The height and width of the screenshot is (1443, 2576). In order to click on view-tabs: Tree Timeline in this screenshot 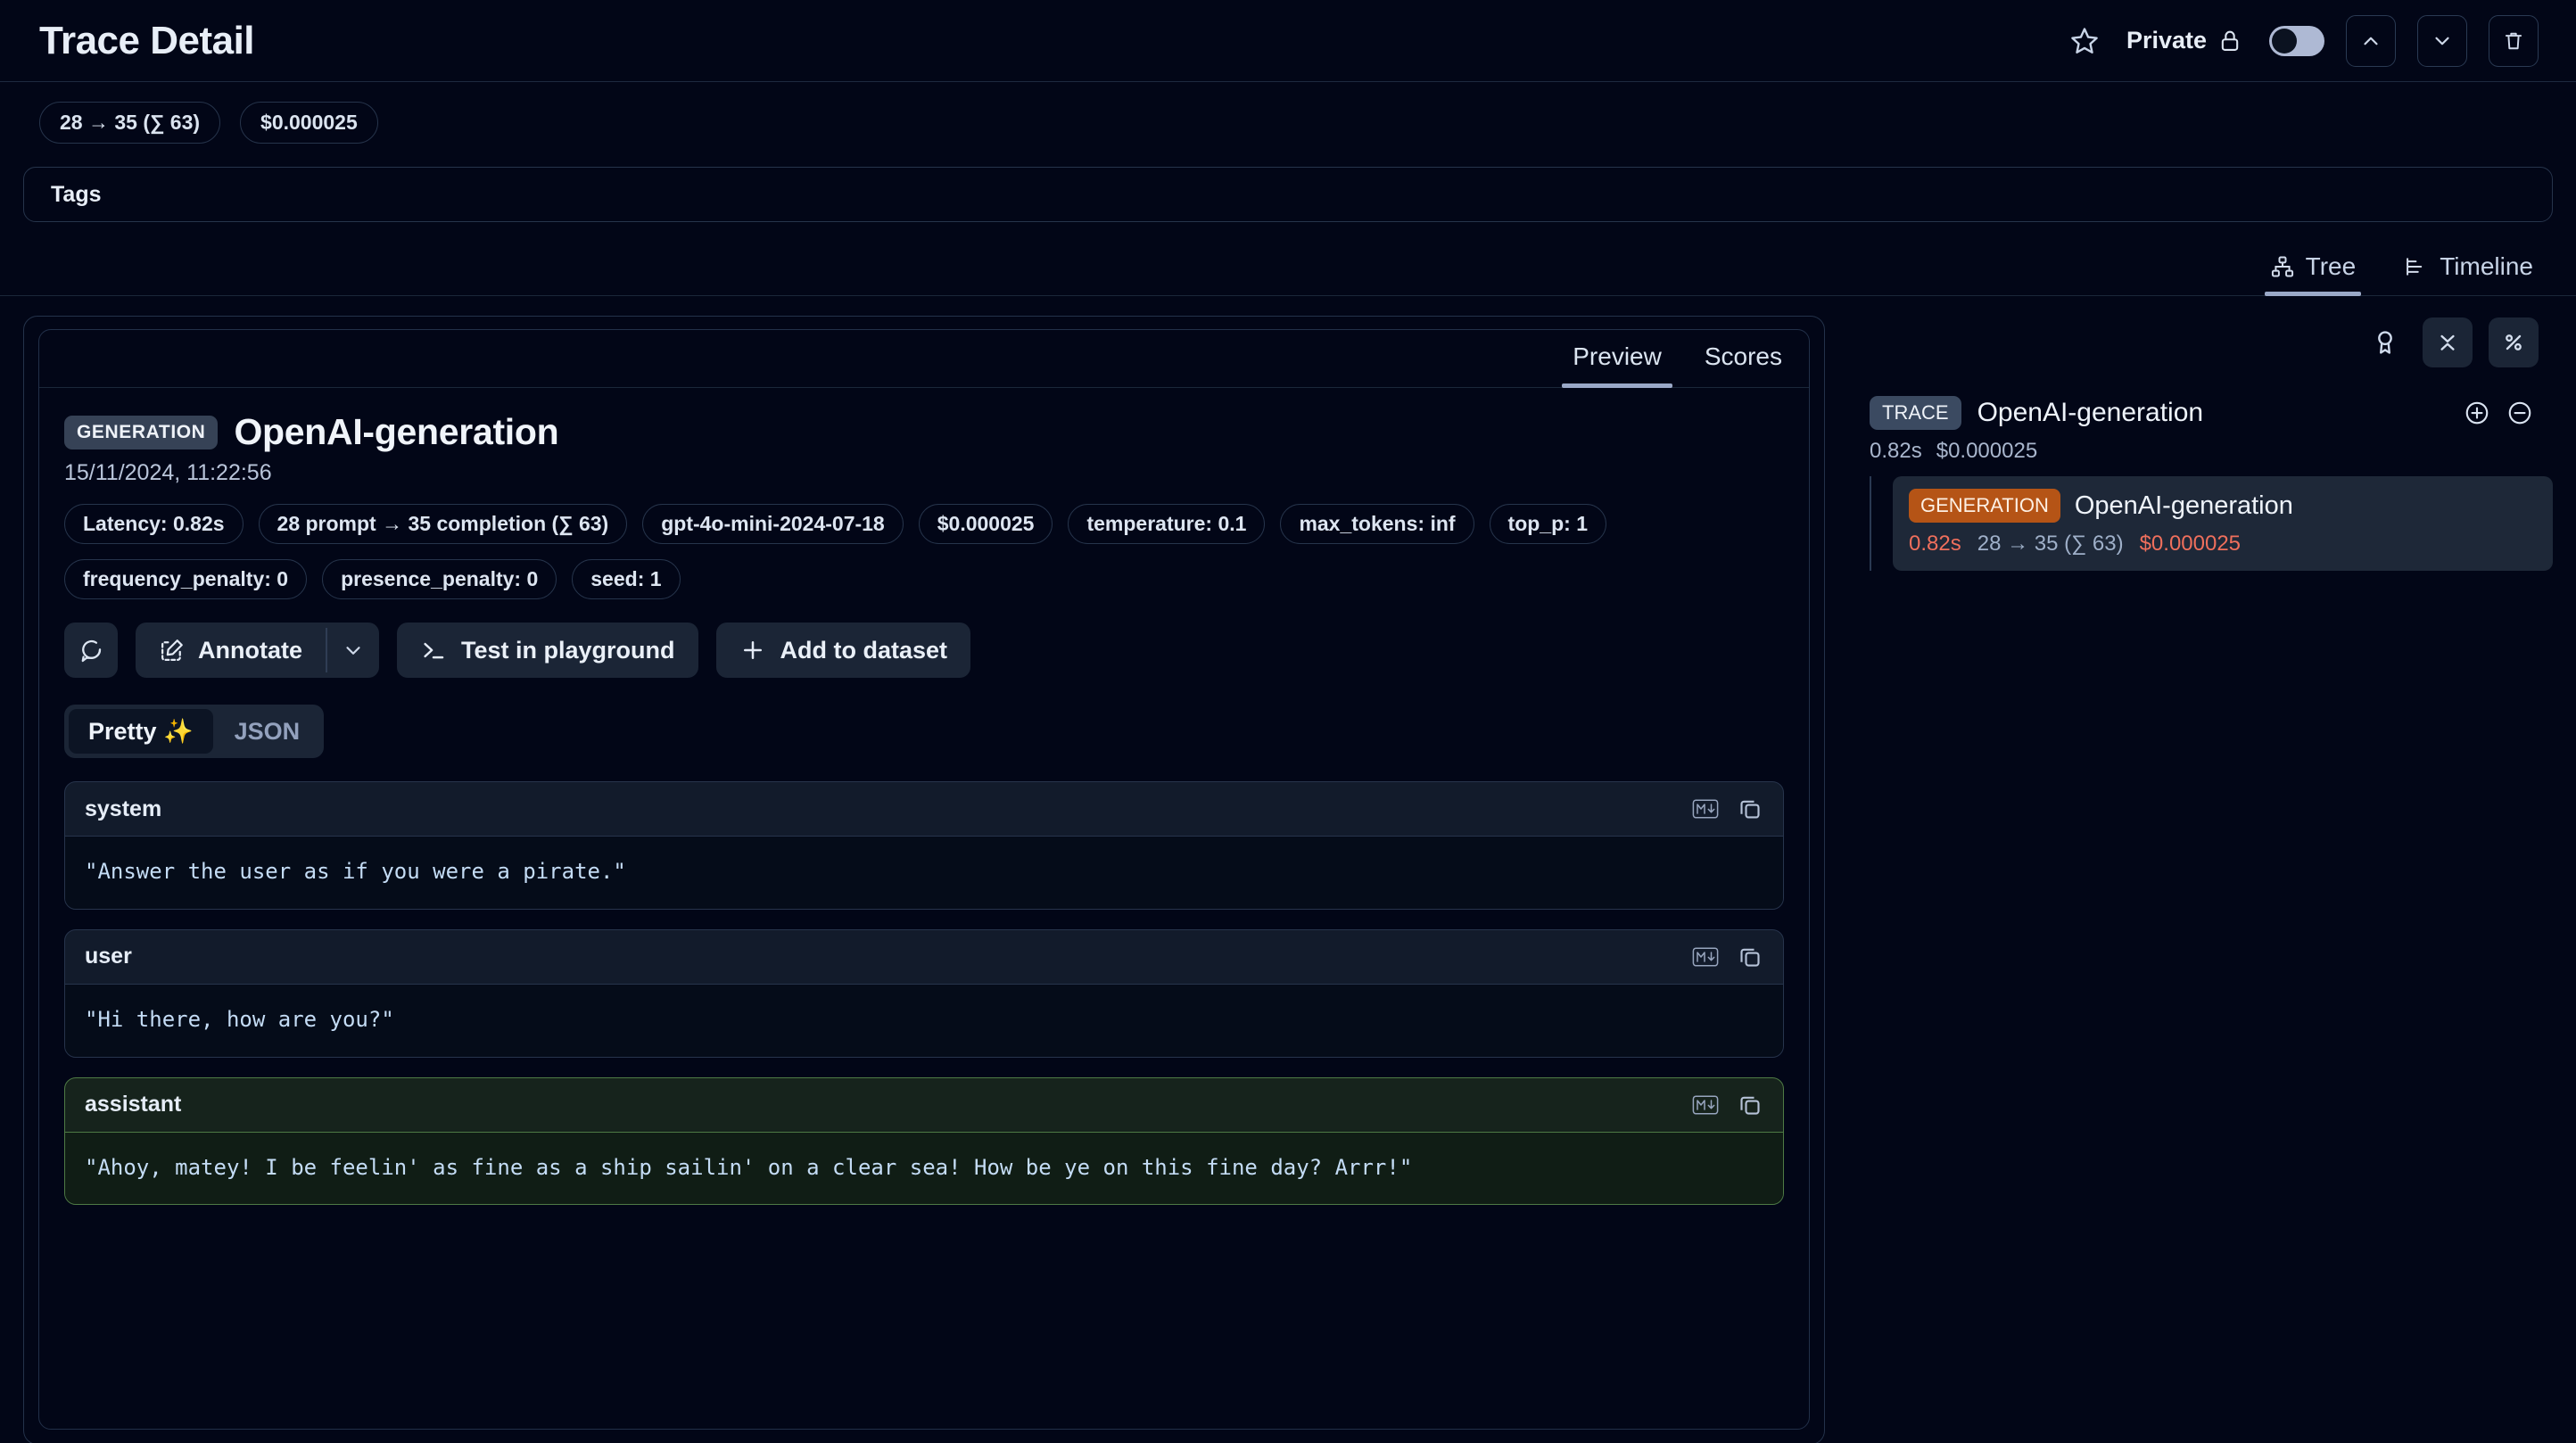, I will do `click(1288, 270)`.